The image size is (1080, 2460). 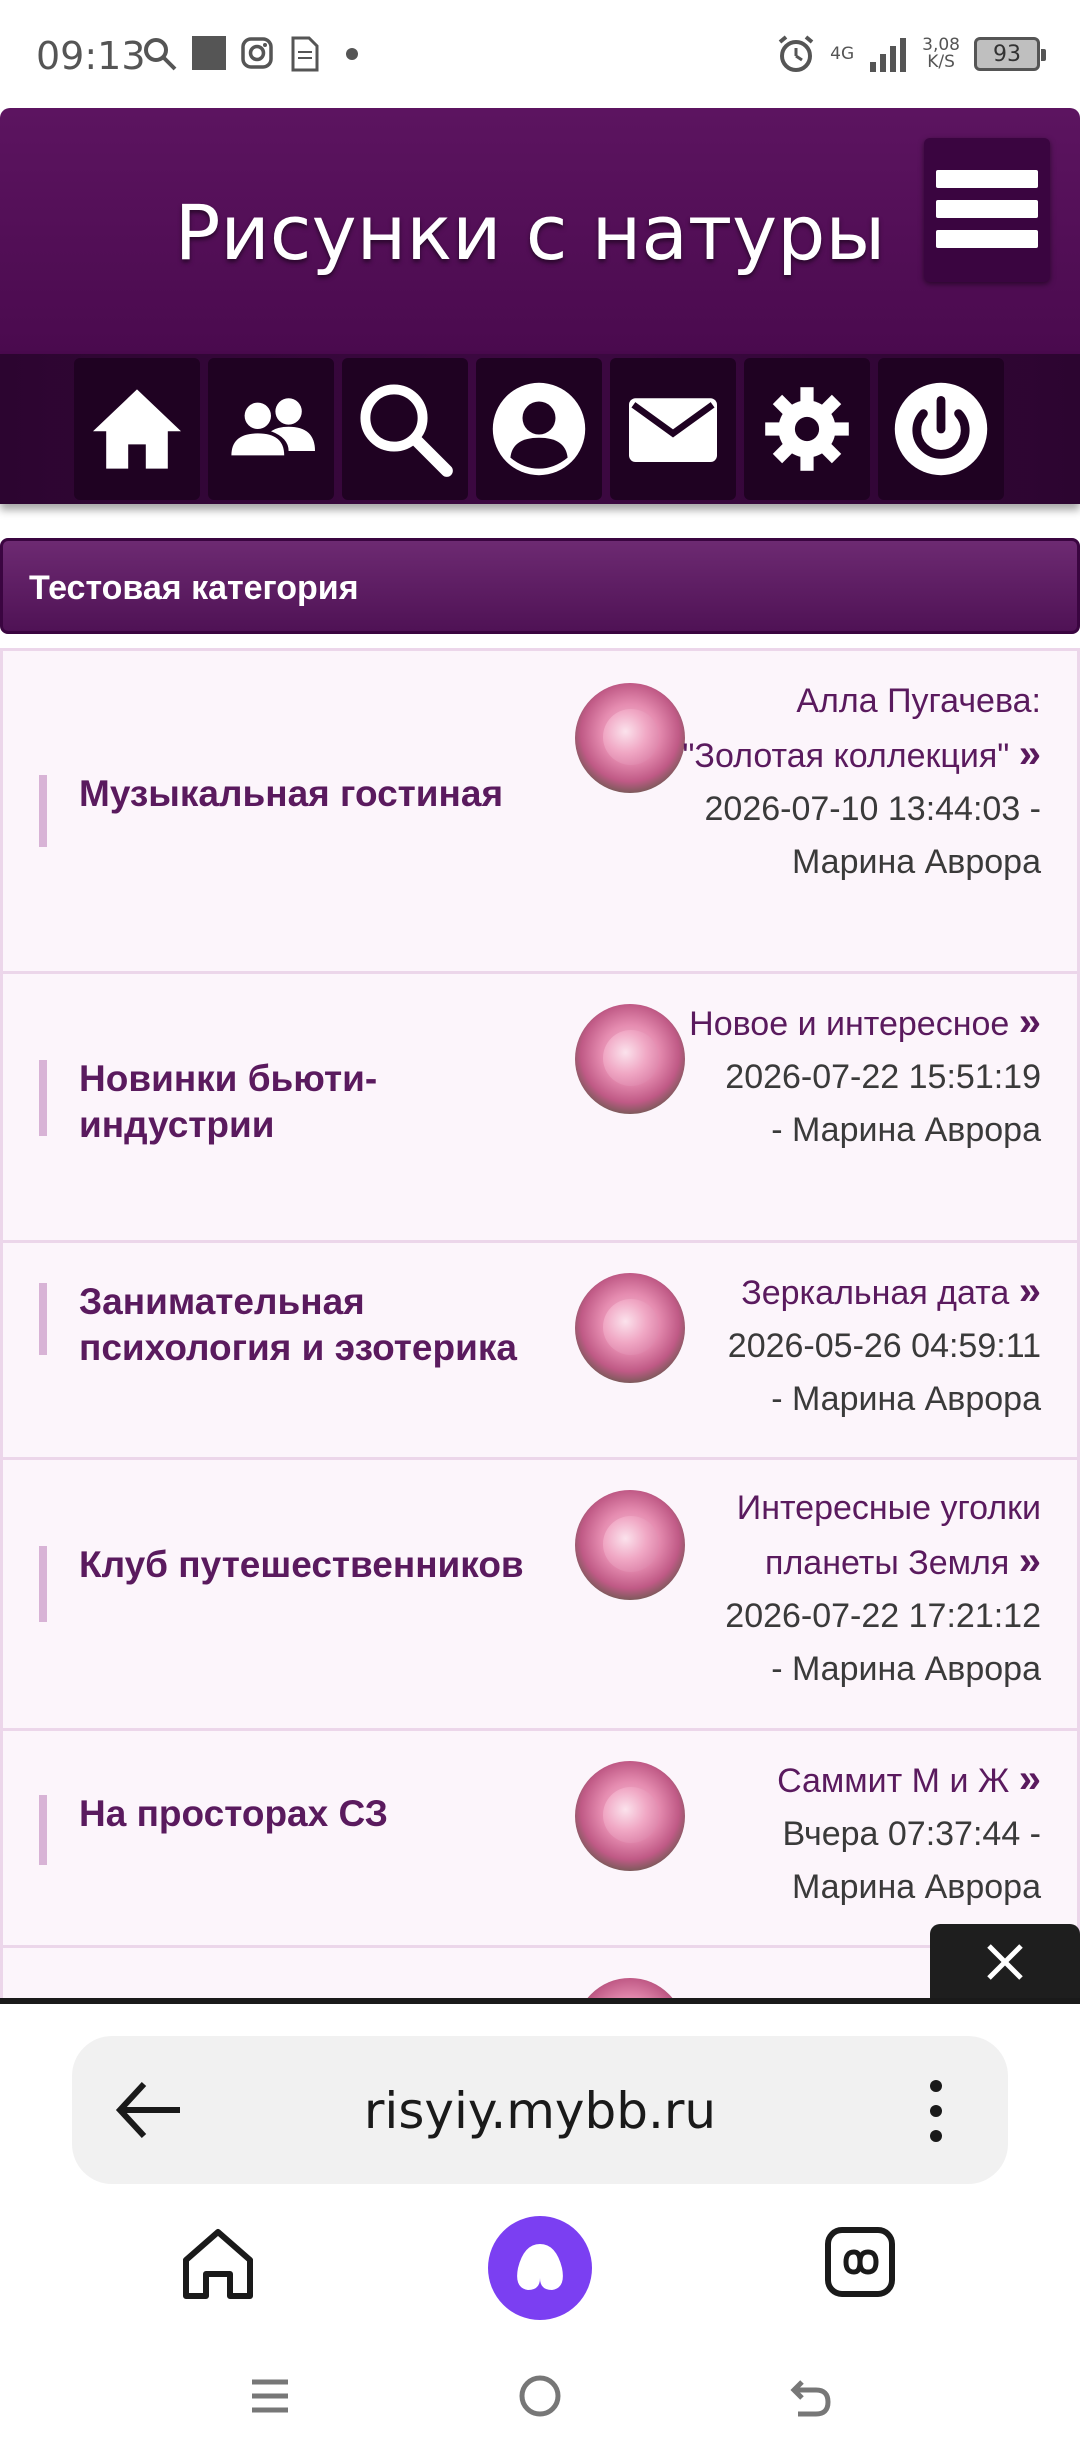 What do you see at coordinates (872, 809) in the screenshot?
I see `last-post-date: 2026-07-10 13:44:03 -` at bounding box center [872, 809].